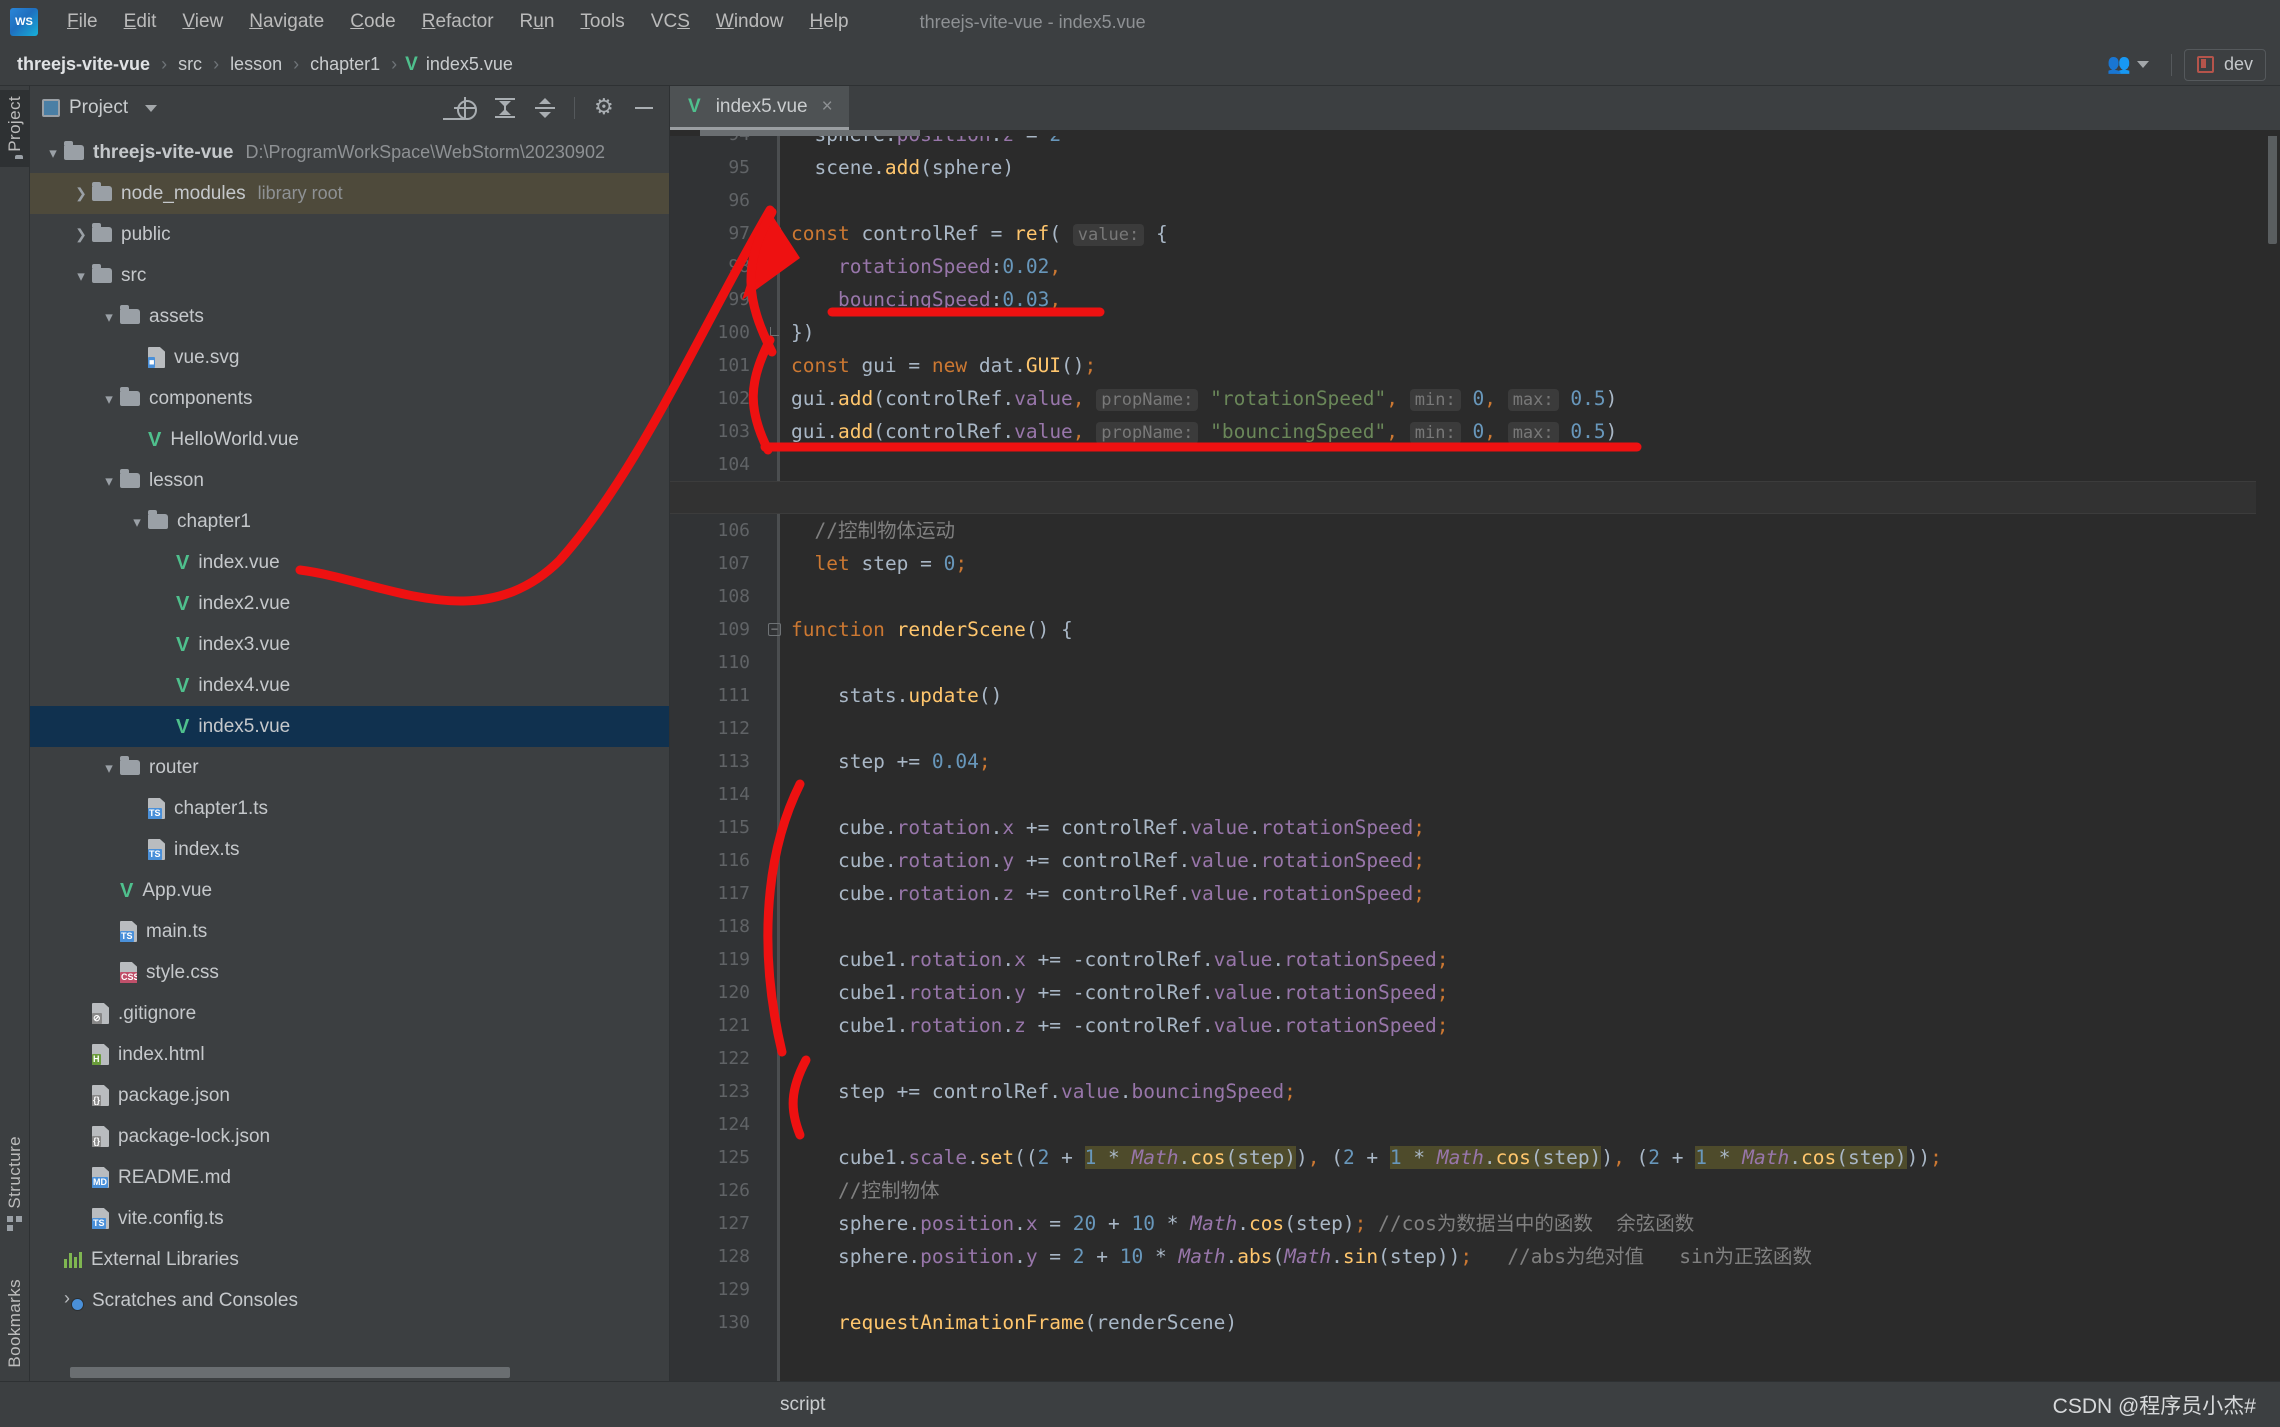 This screenshot has width=2280, height=1427. What do you see at coordinates (774, 331) in the screenshot?
I see `code-fold-end-icon` at bounding box center [774, 331].